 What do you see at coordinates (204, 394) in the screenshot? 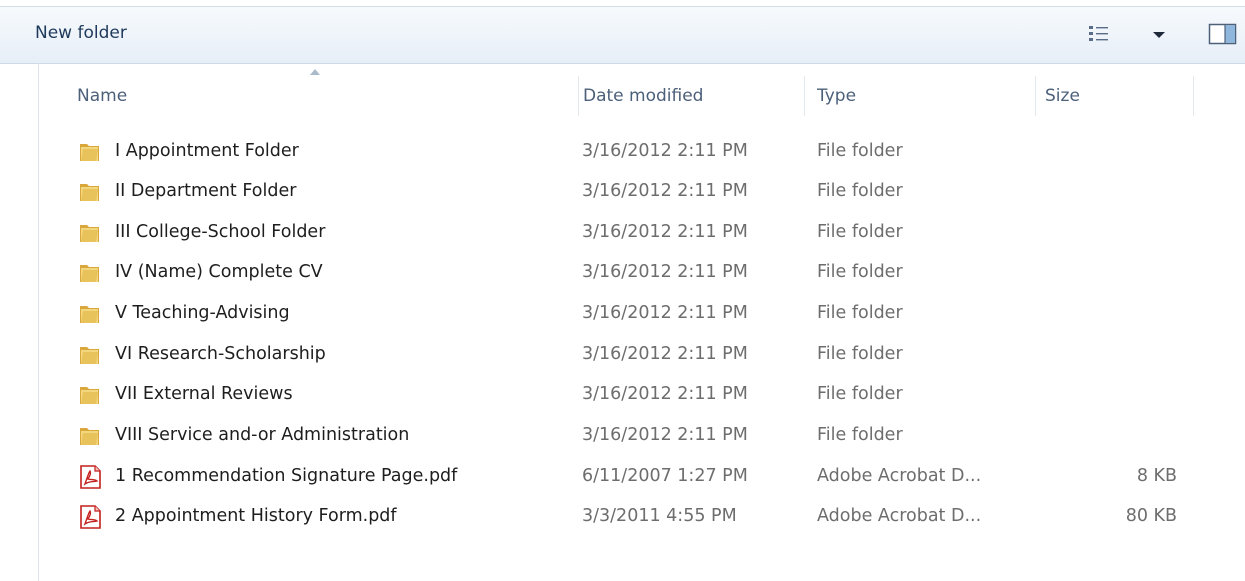
I see `file-name: VII External Reviews` at bounding box center [204, 394].